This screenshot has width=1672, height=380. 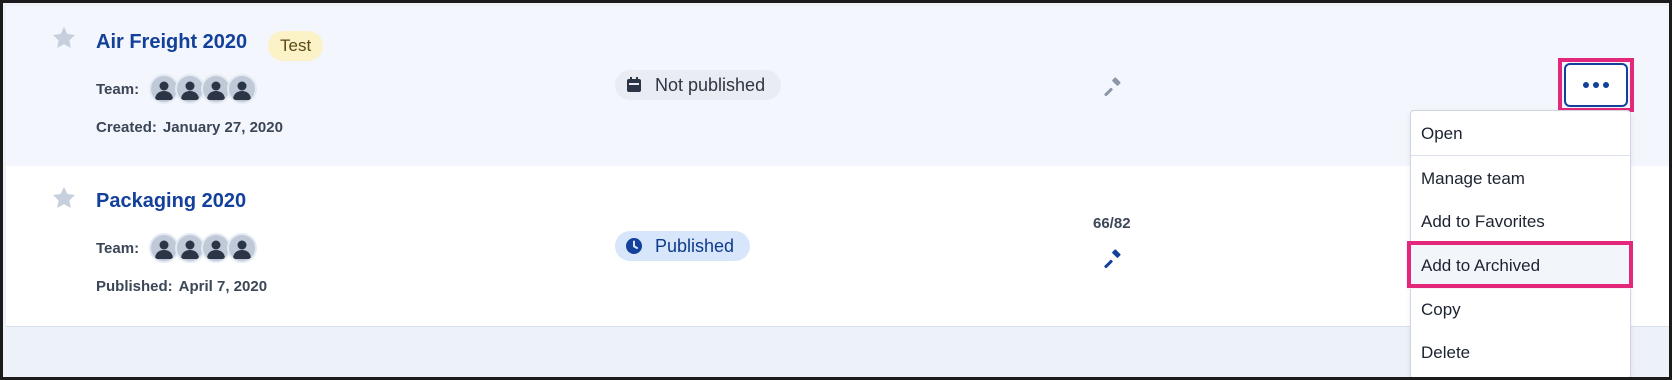 What do you see at coordinates (1483, 222) in the screenshot?
I see `menu-item-add-to-favorites: Add to Favorites` at bounding box center [1483, 222].